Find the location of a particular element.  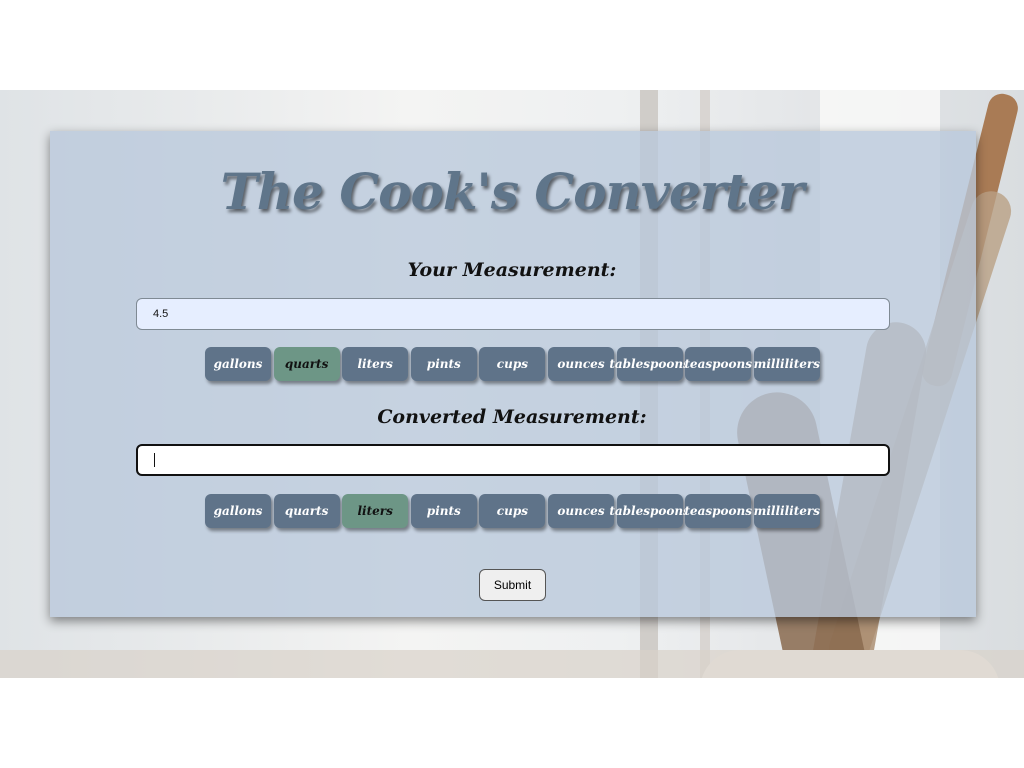

page-title: The Cook's Converter is located at coordinates (512, 191).